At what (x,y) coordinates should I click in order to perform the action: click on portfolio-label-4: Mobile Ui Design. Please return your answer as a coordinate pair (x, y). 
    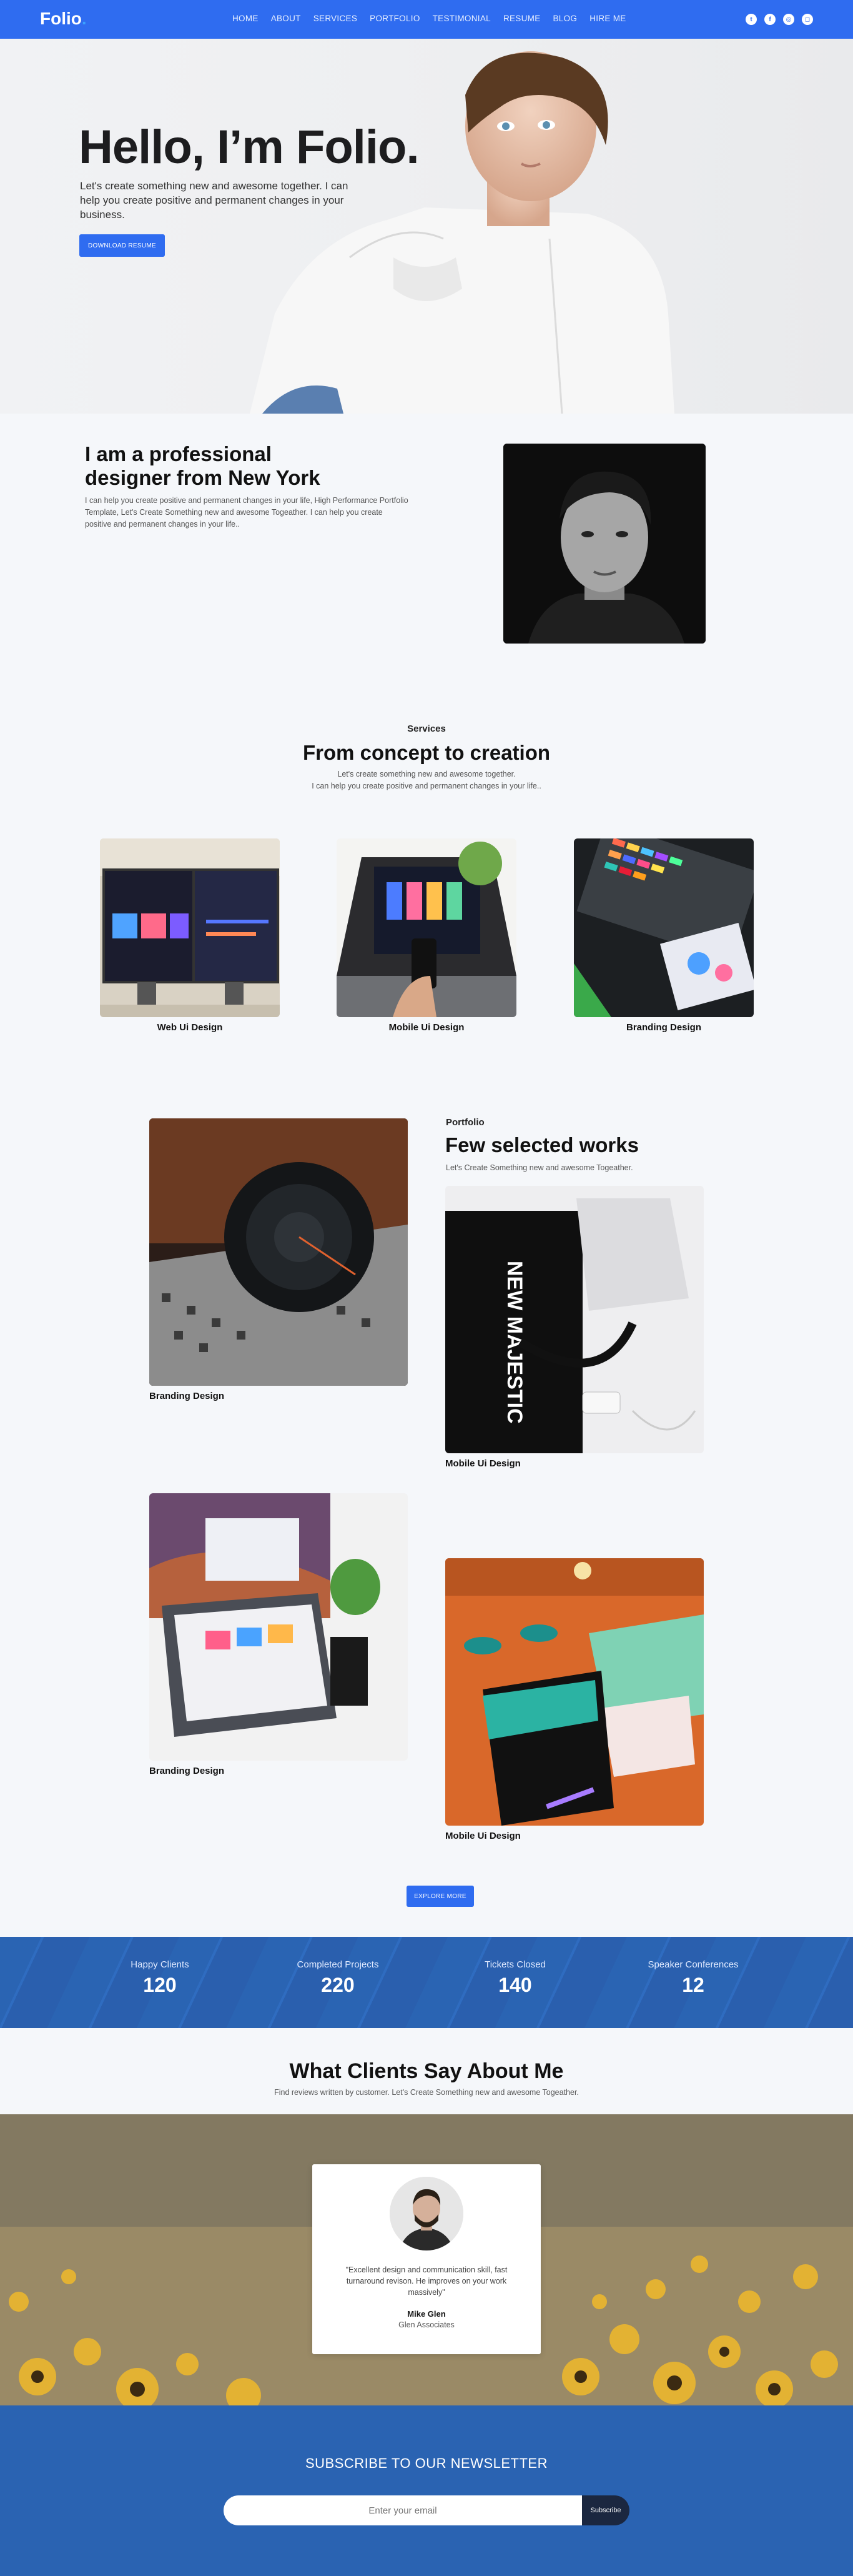
    Looking at the image, I should click on (483, 1836).